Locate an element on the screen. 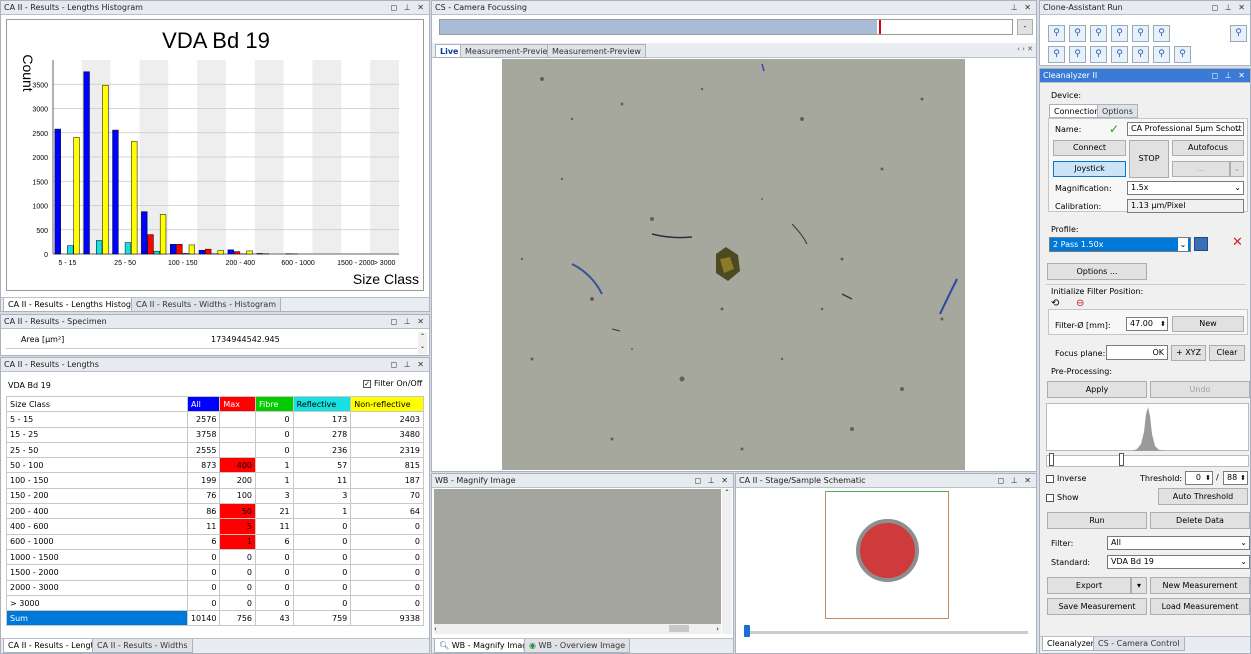  panel-controls: ⊥ ✕ is located at coordinates (1022, 8).